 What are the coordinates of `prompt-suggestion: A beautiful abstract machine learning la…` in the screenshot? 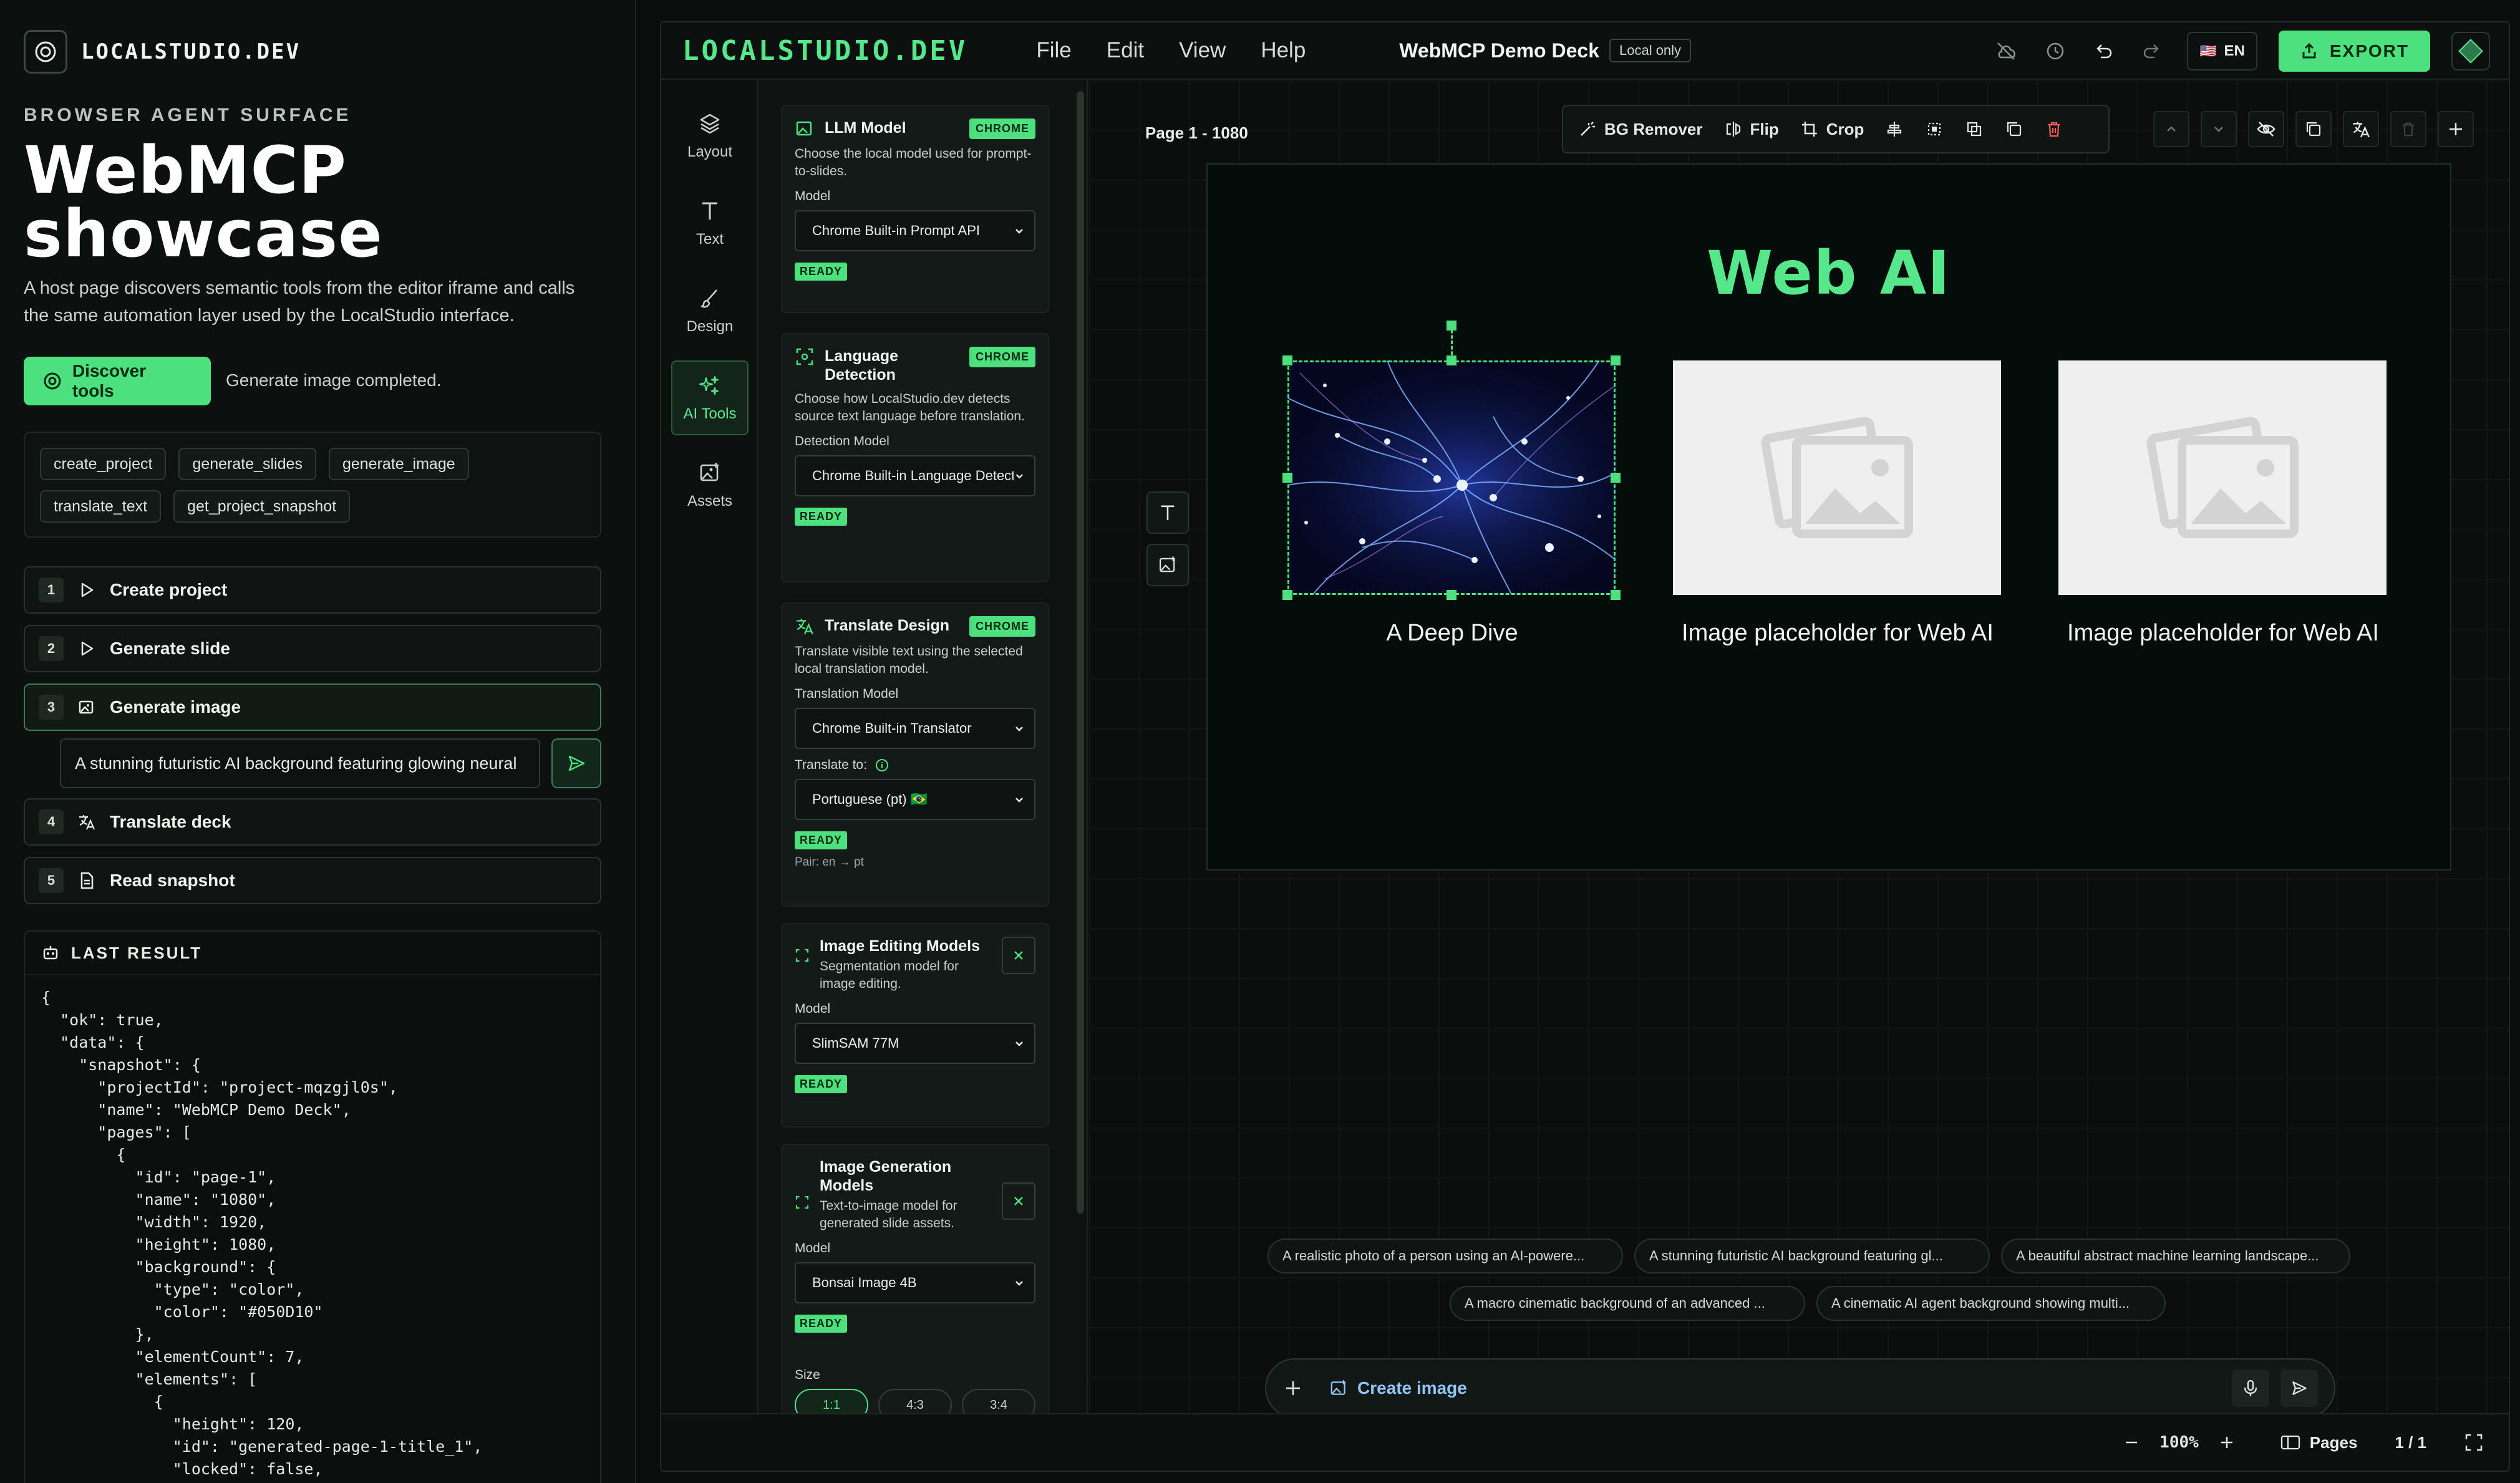 It's located at (2175, 1256).